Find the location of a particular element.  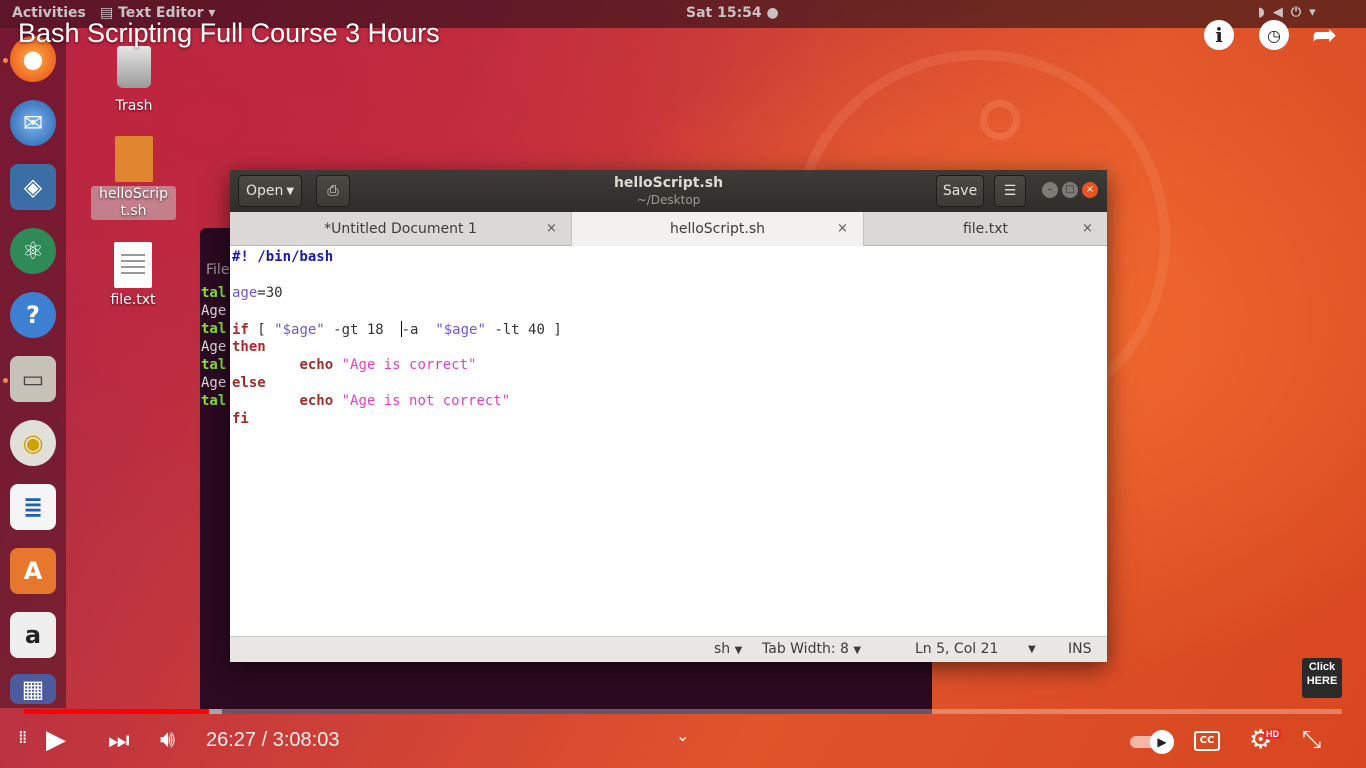

clock-icon: ◷ is located at coordinates (1274, 35).